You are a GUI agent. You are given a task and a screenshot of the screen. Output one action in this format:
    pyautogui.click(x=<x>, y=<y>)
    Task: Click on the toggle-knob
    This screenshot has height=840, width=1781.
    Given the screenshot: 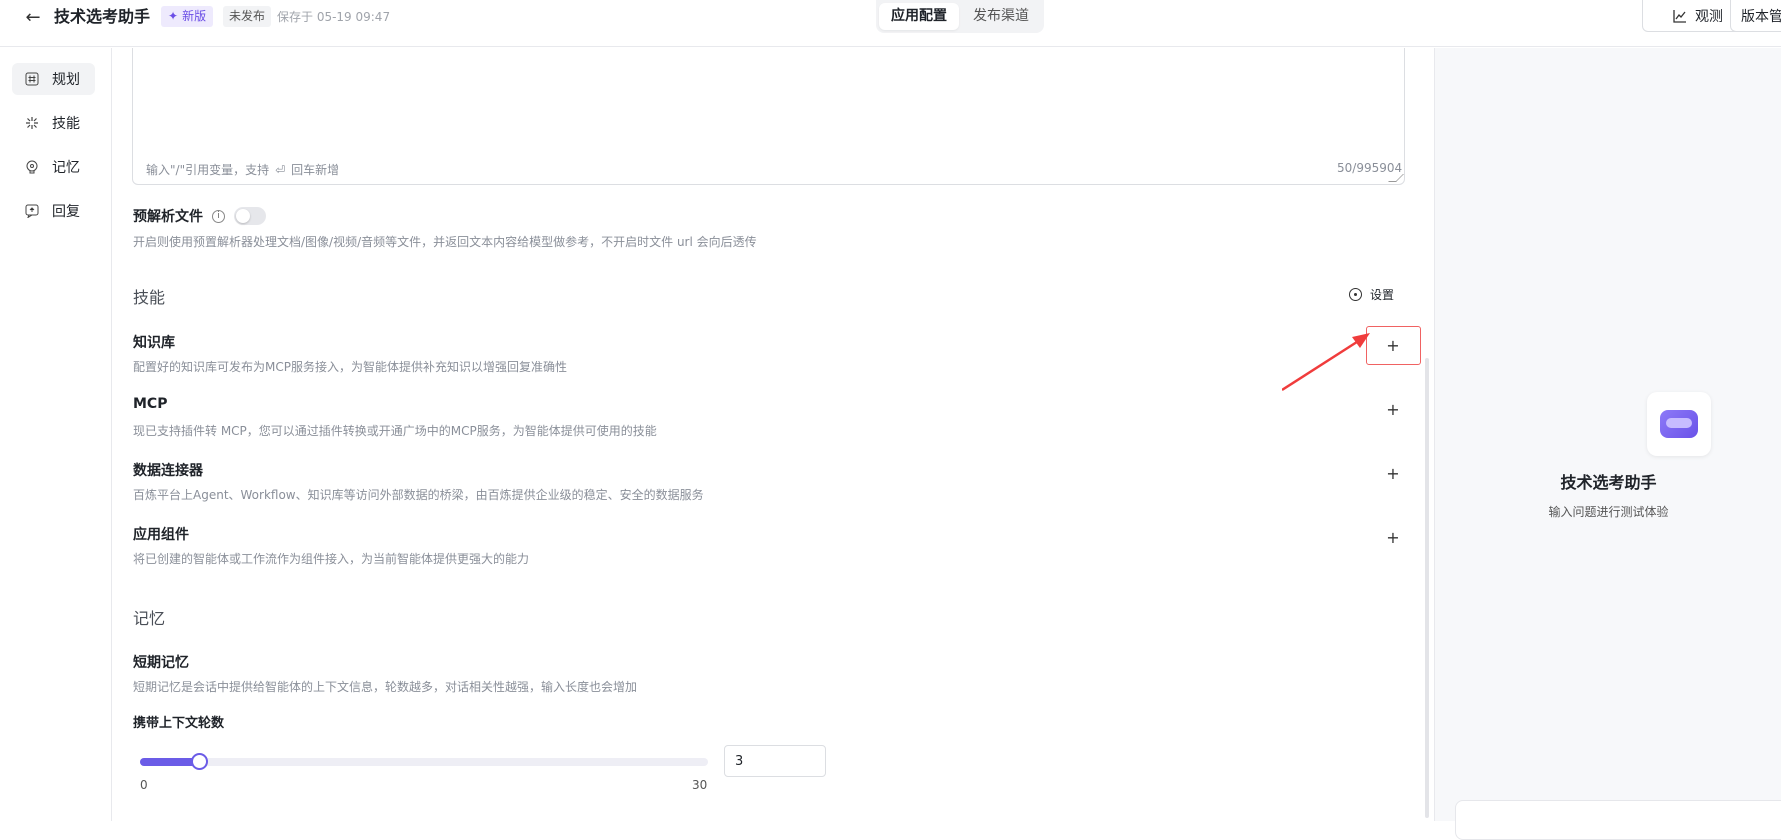 What is the action you would take?
    pyautogui.click(x=243, y=216)
    